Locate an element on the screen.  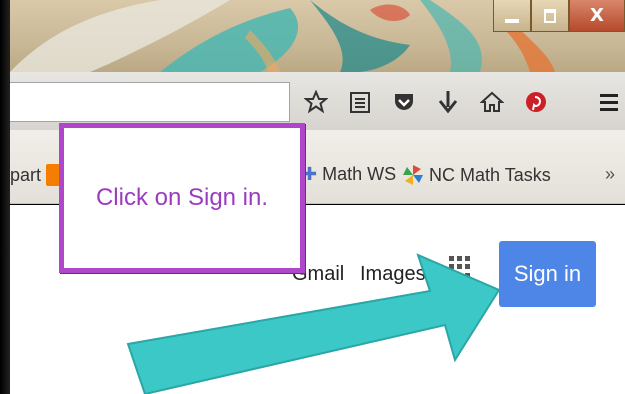
callout-text: Click on Sign in. is located at coordinates (182, 197).